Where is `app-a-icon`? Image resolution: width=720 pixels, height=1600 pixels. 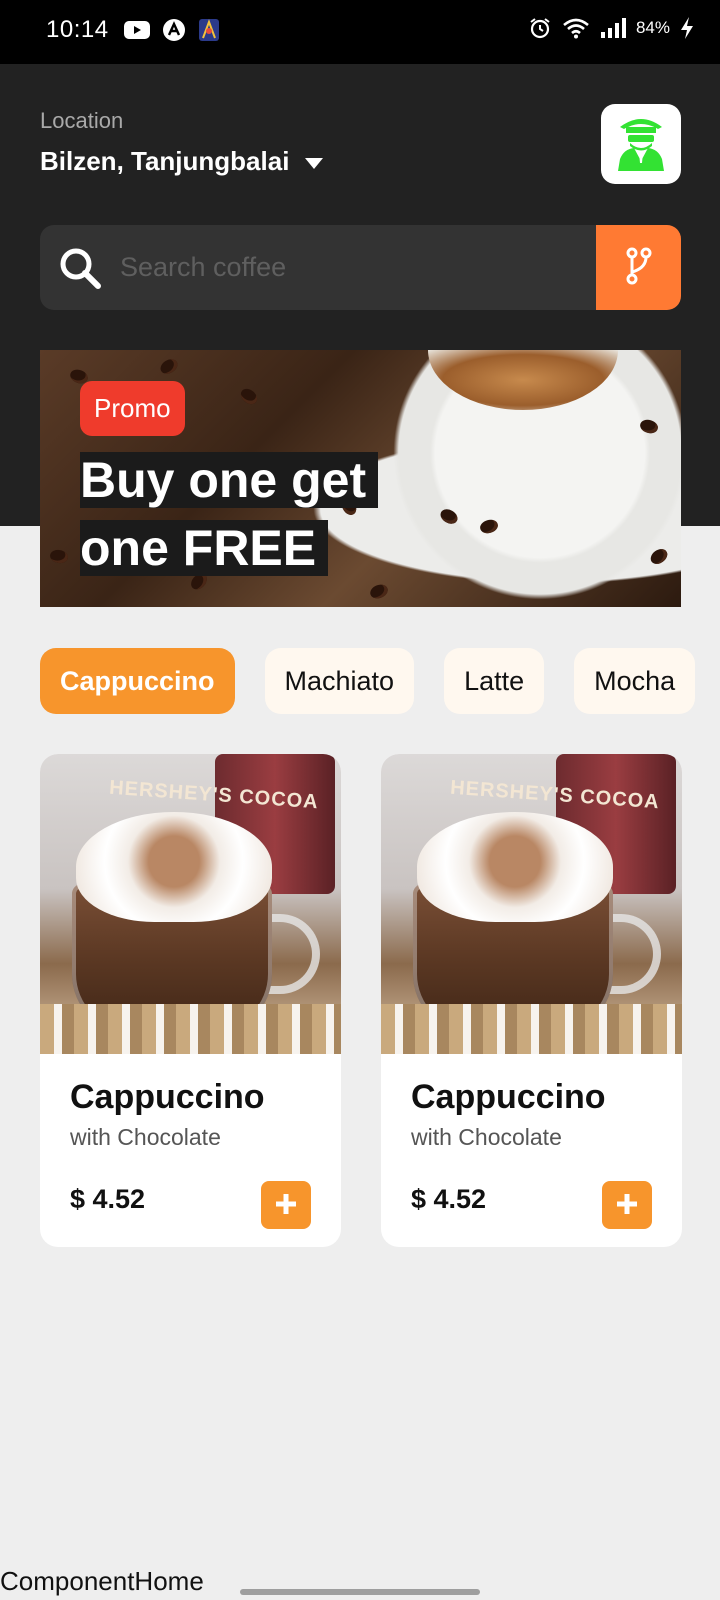 app-a-icon is located at coordinates (174, 30).